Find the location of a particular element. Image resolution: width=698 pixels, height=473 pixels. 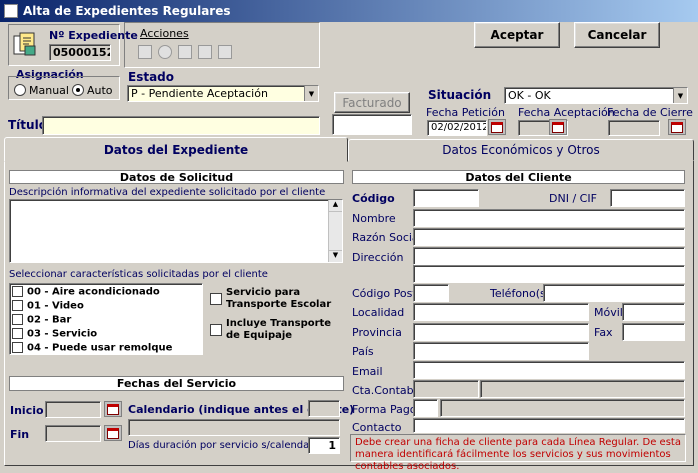

new-doc-icon is located at coordinates (145, 52).